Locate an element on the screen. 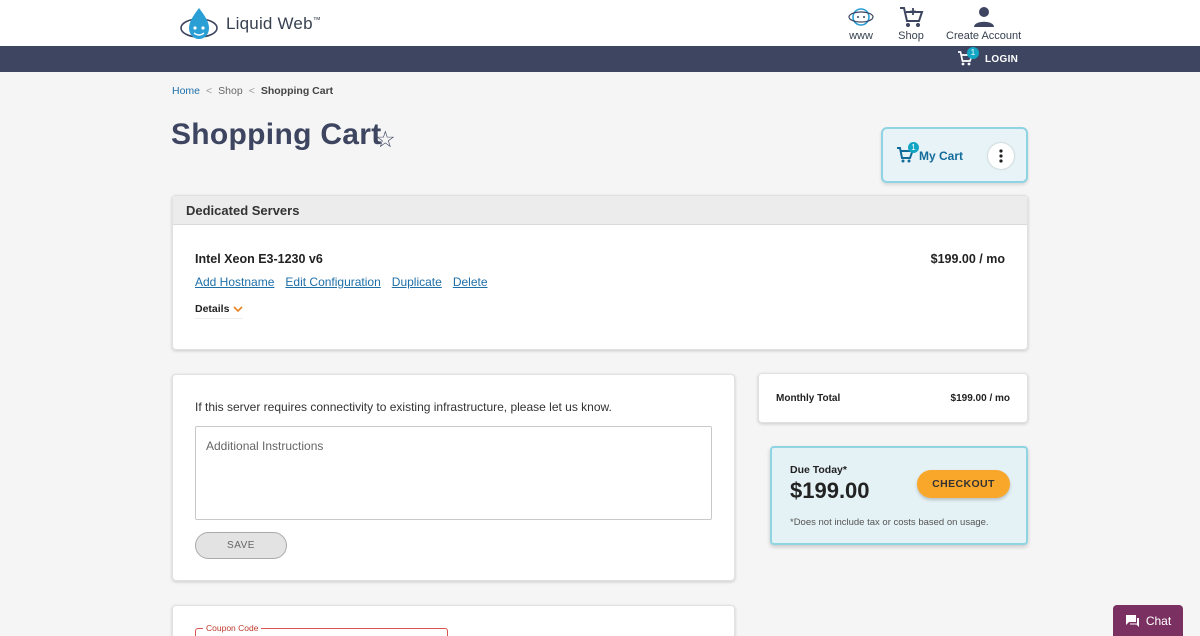  my-cart-widget: 1 My Cart is located at coordinates (954, 155).